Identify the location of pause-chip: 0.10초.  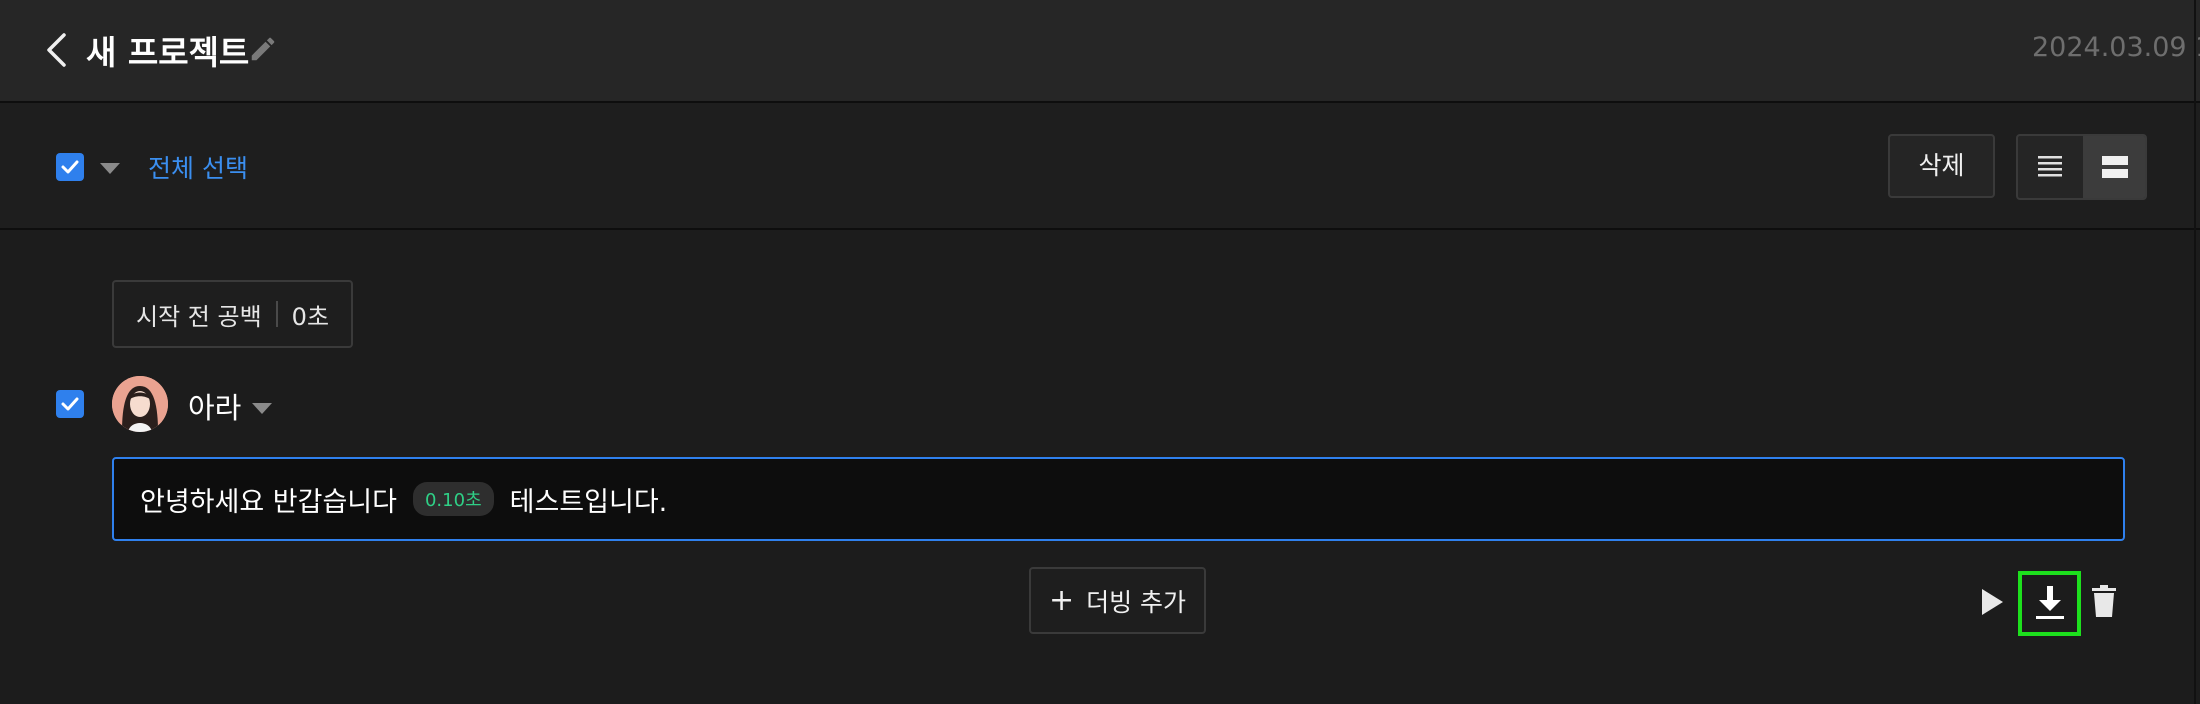
(453, 499).